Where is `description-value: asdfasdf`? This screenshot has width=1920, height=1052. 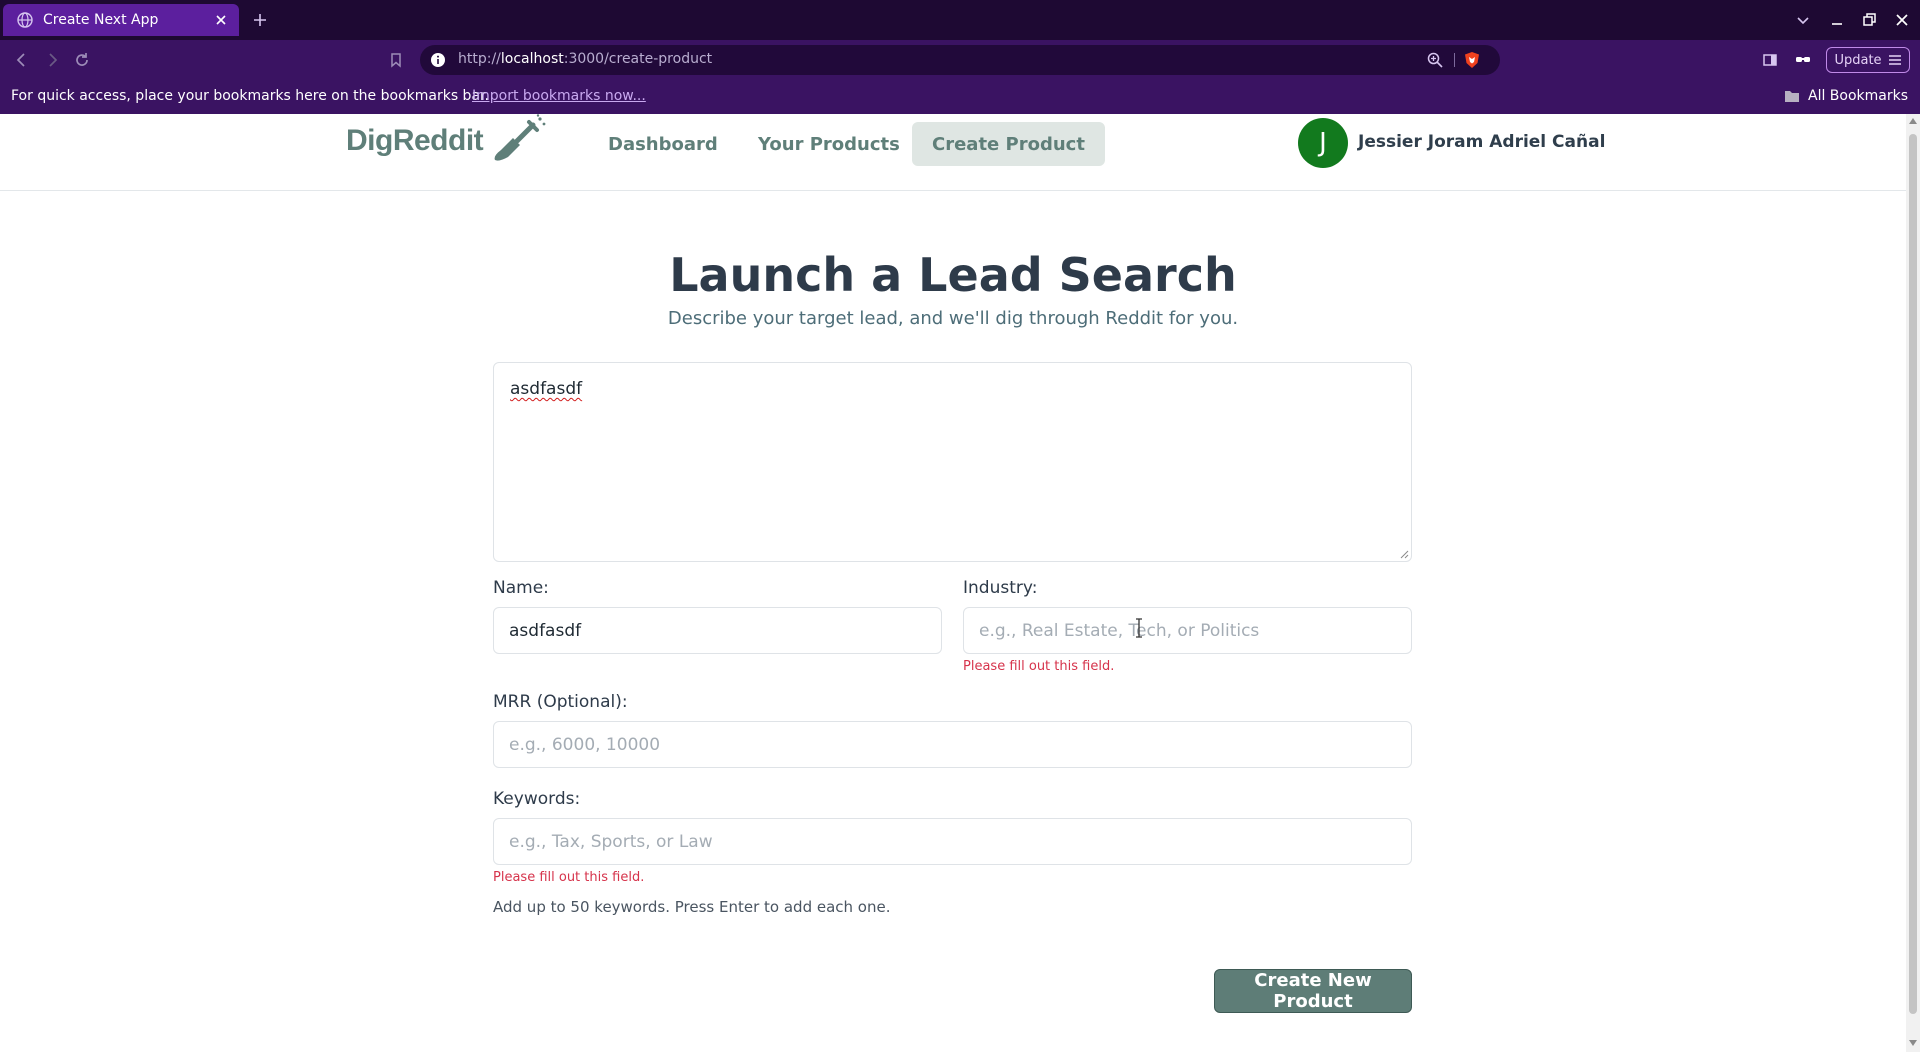 description-value: asdfasdf is located at coordinates (546, 389).